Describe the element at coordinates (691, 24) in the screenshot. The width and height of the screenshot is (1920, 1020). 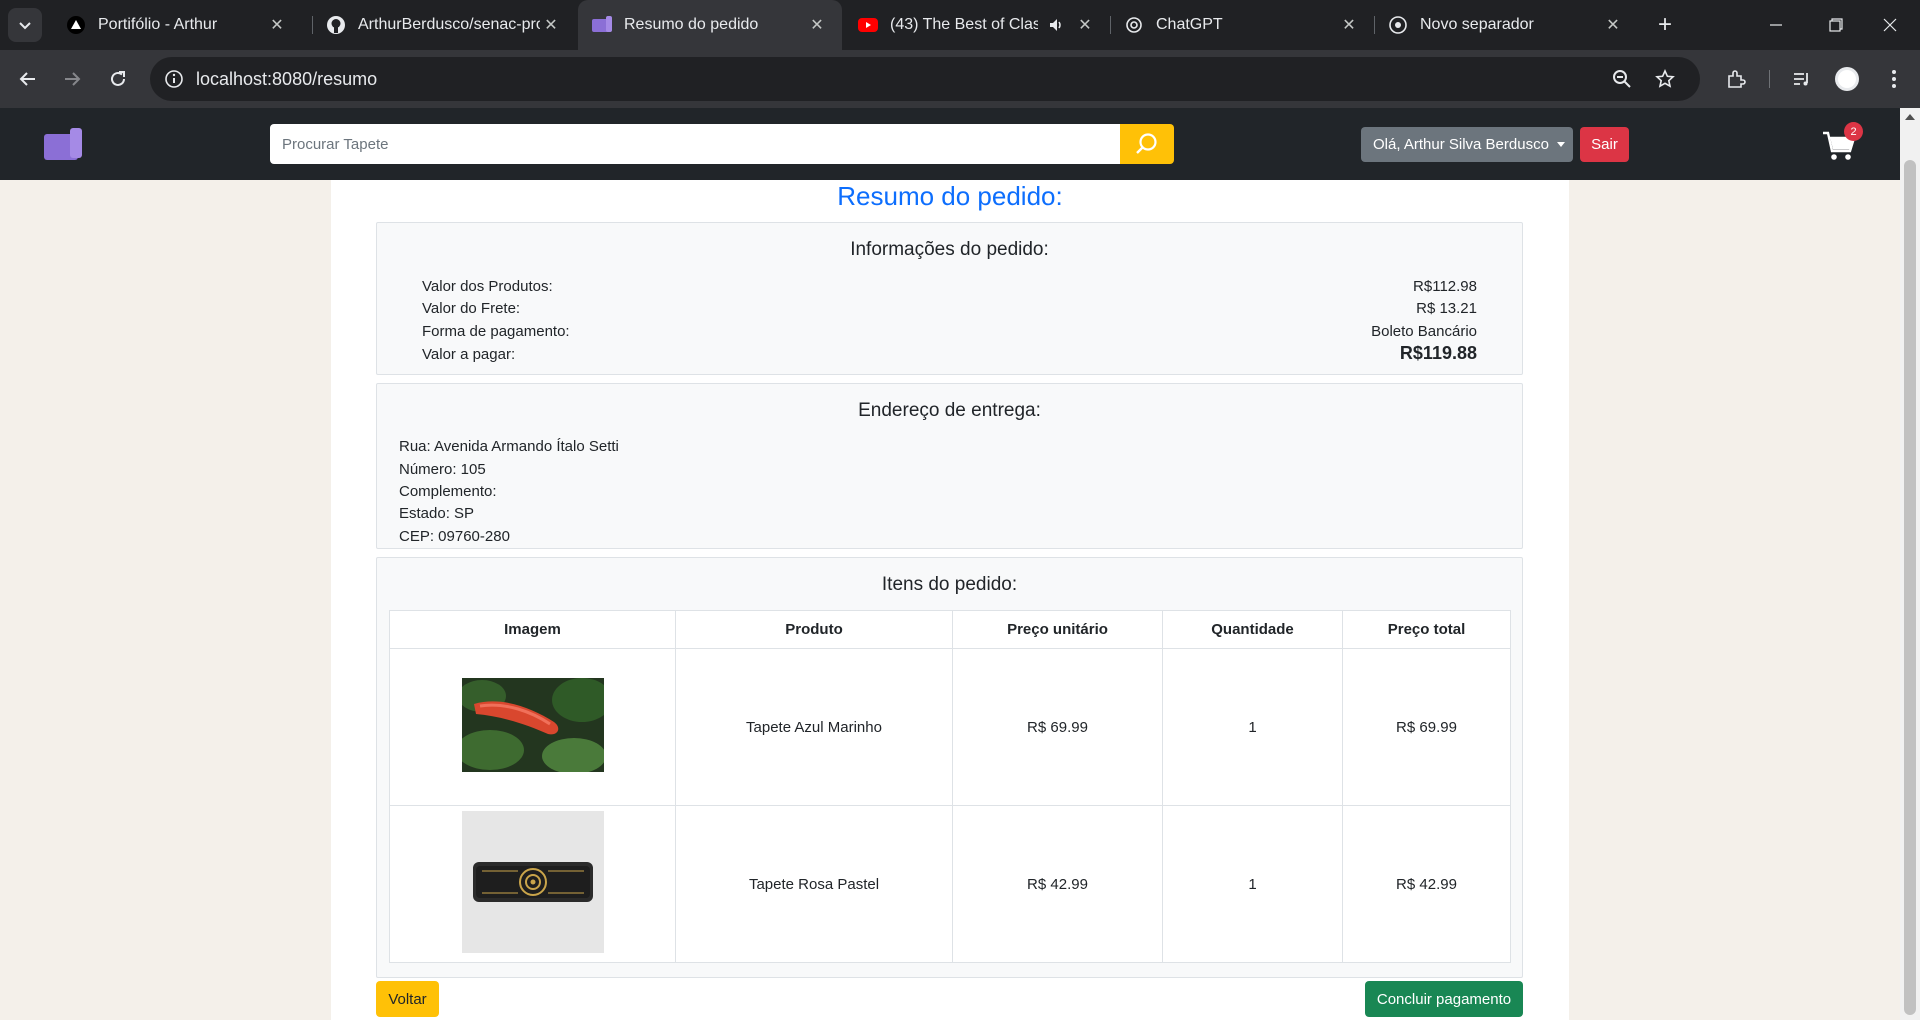
I see `tab-title: Resumo do pedido` at that location.